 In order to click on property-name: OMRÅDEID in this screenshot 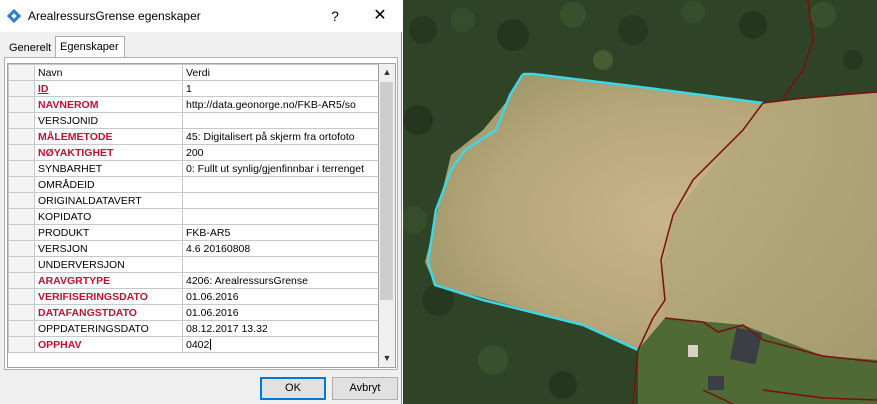, I will do `click(108, 184)`.